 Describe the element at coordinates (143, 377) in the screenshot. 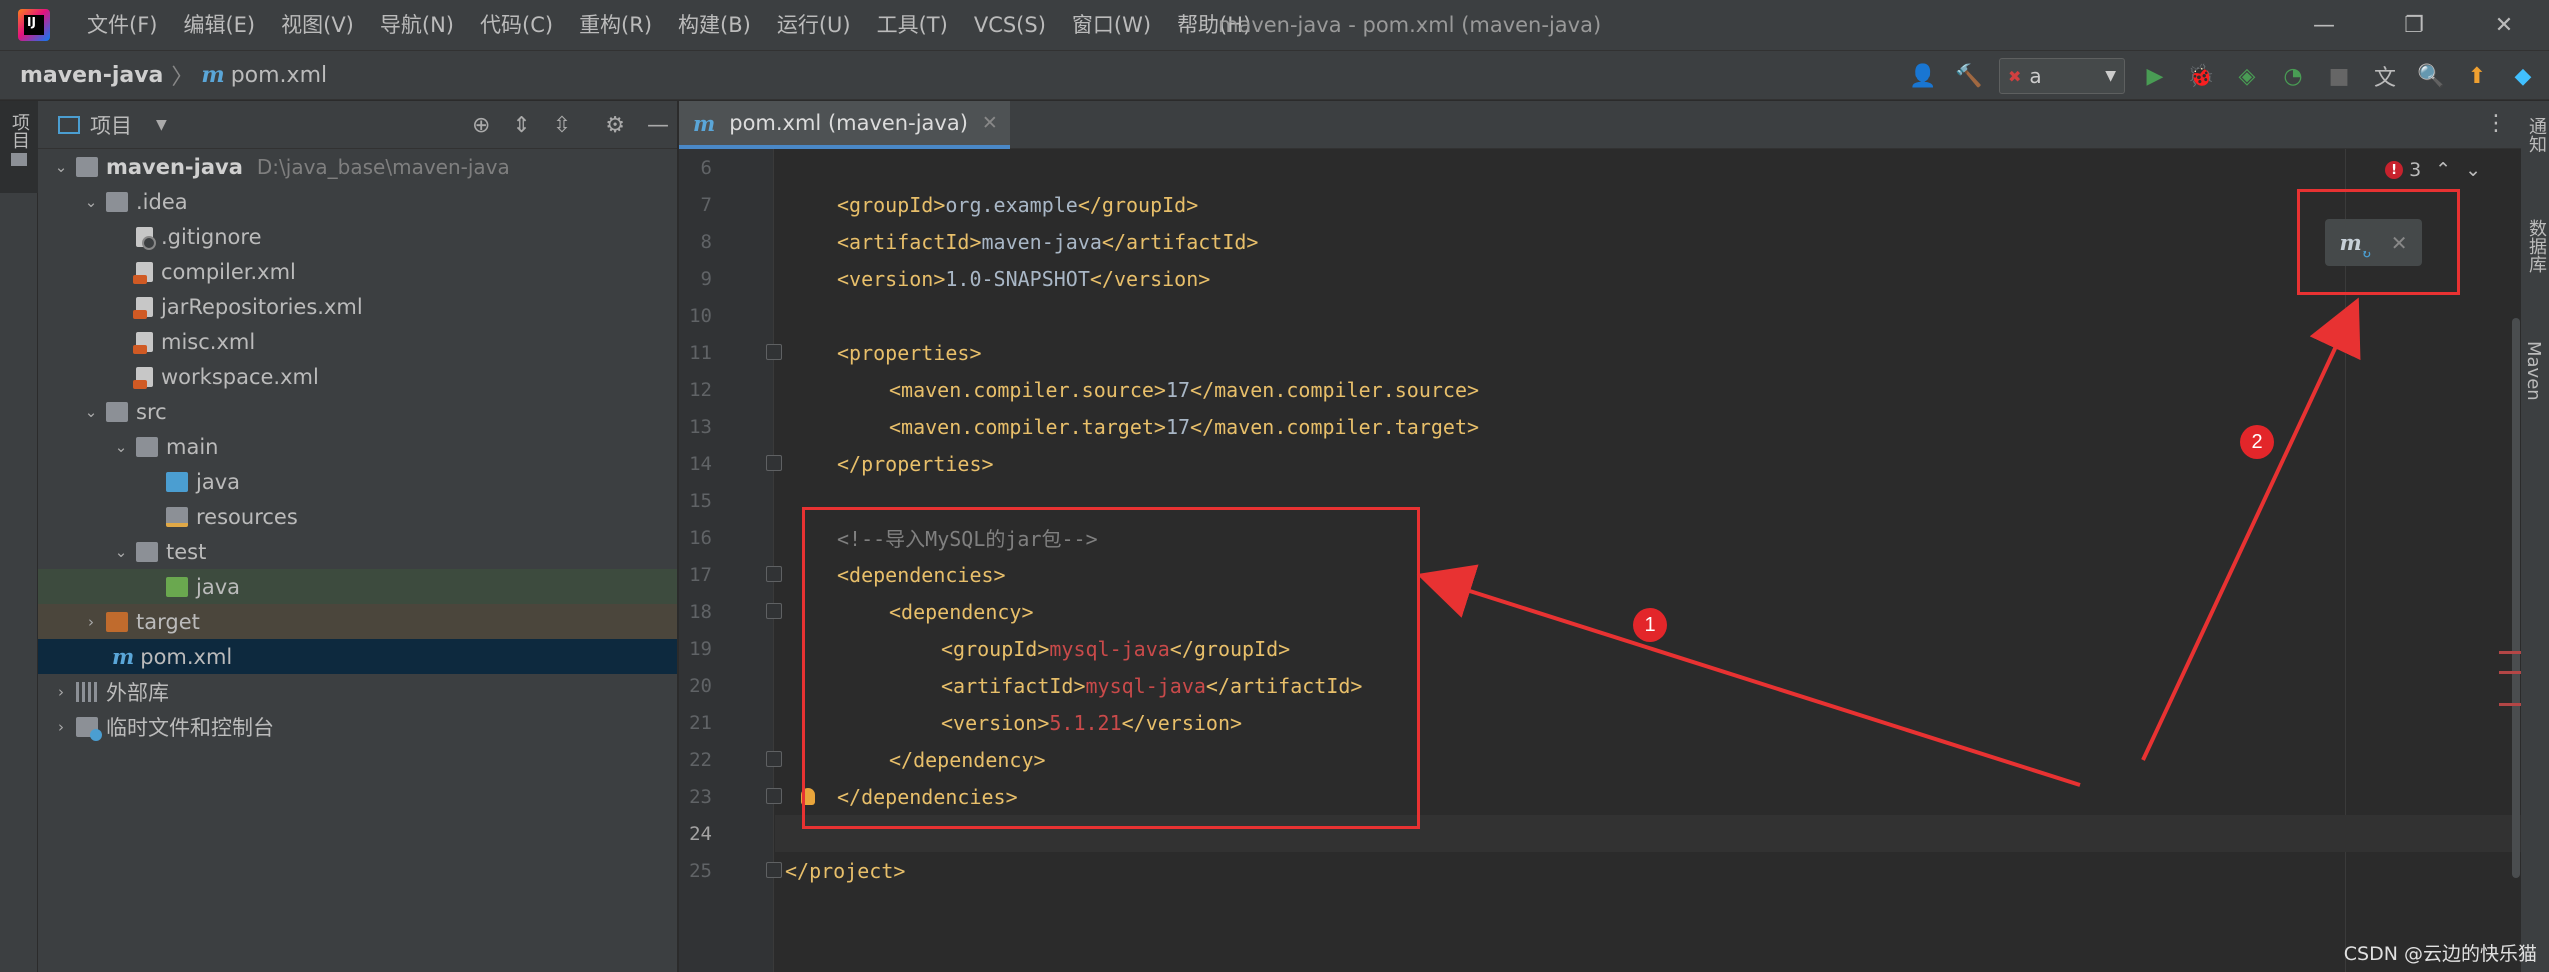

I see `xml-file-icon` at that location.